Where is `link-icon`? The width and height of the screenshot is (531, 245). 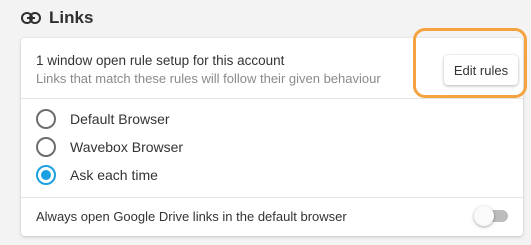 link-icon is located at coordinates (31, 18).